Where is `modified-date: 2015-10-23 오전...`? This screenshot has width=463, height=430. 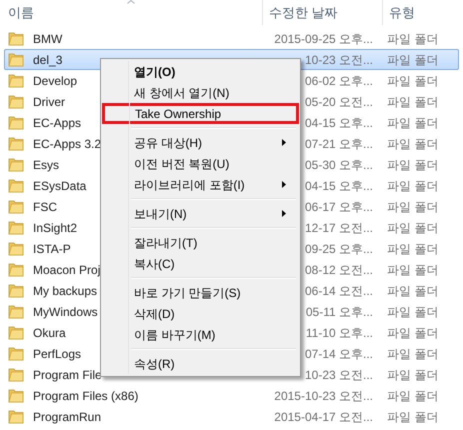
modified-date: 2015-10-23 오전... is located at coordinates (323, 396).